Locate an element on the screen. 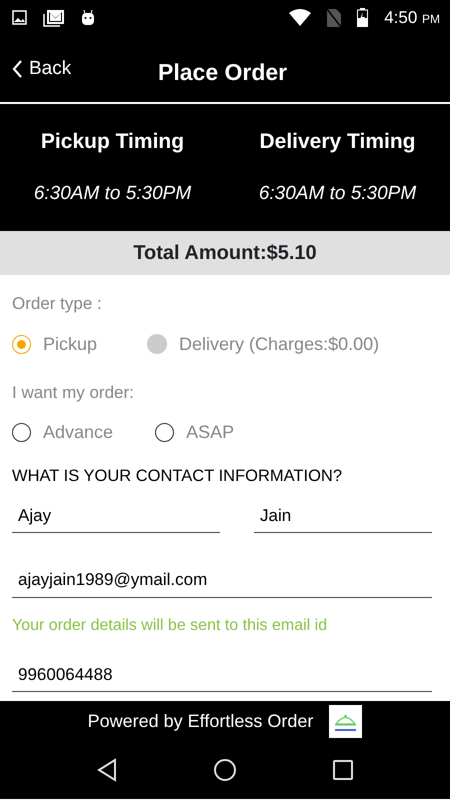 The width and height of the screenshot is (450, 800). home-nav-icon is located at coordinates (224, 770).